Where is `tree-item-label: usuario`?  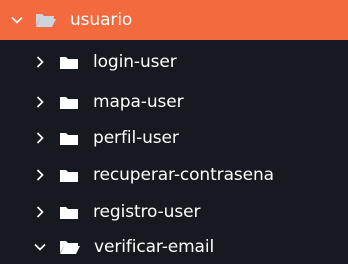 tree-item-label: usuario is located at coordinates (101, 20).